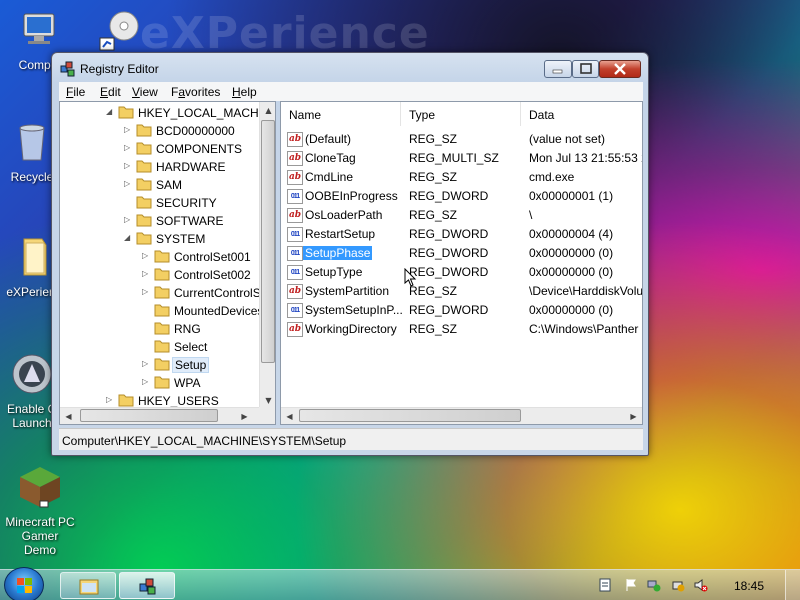 This screenshot has height=600, width=800. What do you see at coordinates (267, 110) in the screenshot?
I see `scroll-up-icon: ▲` at bounding box center [267, 110].